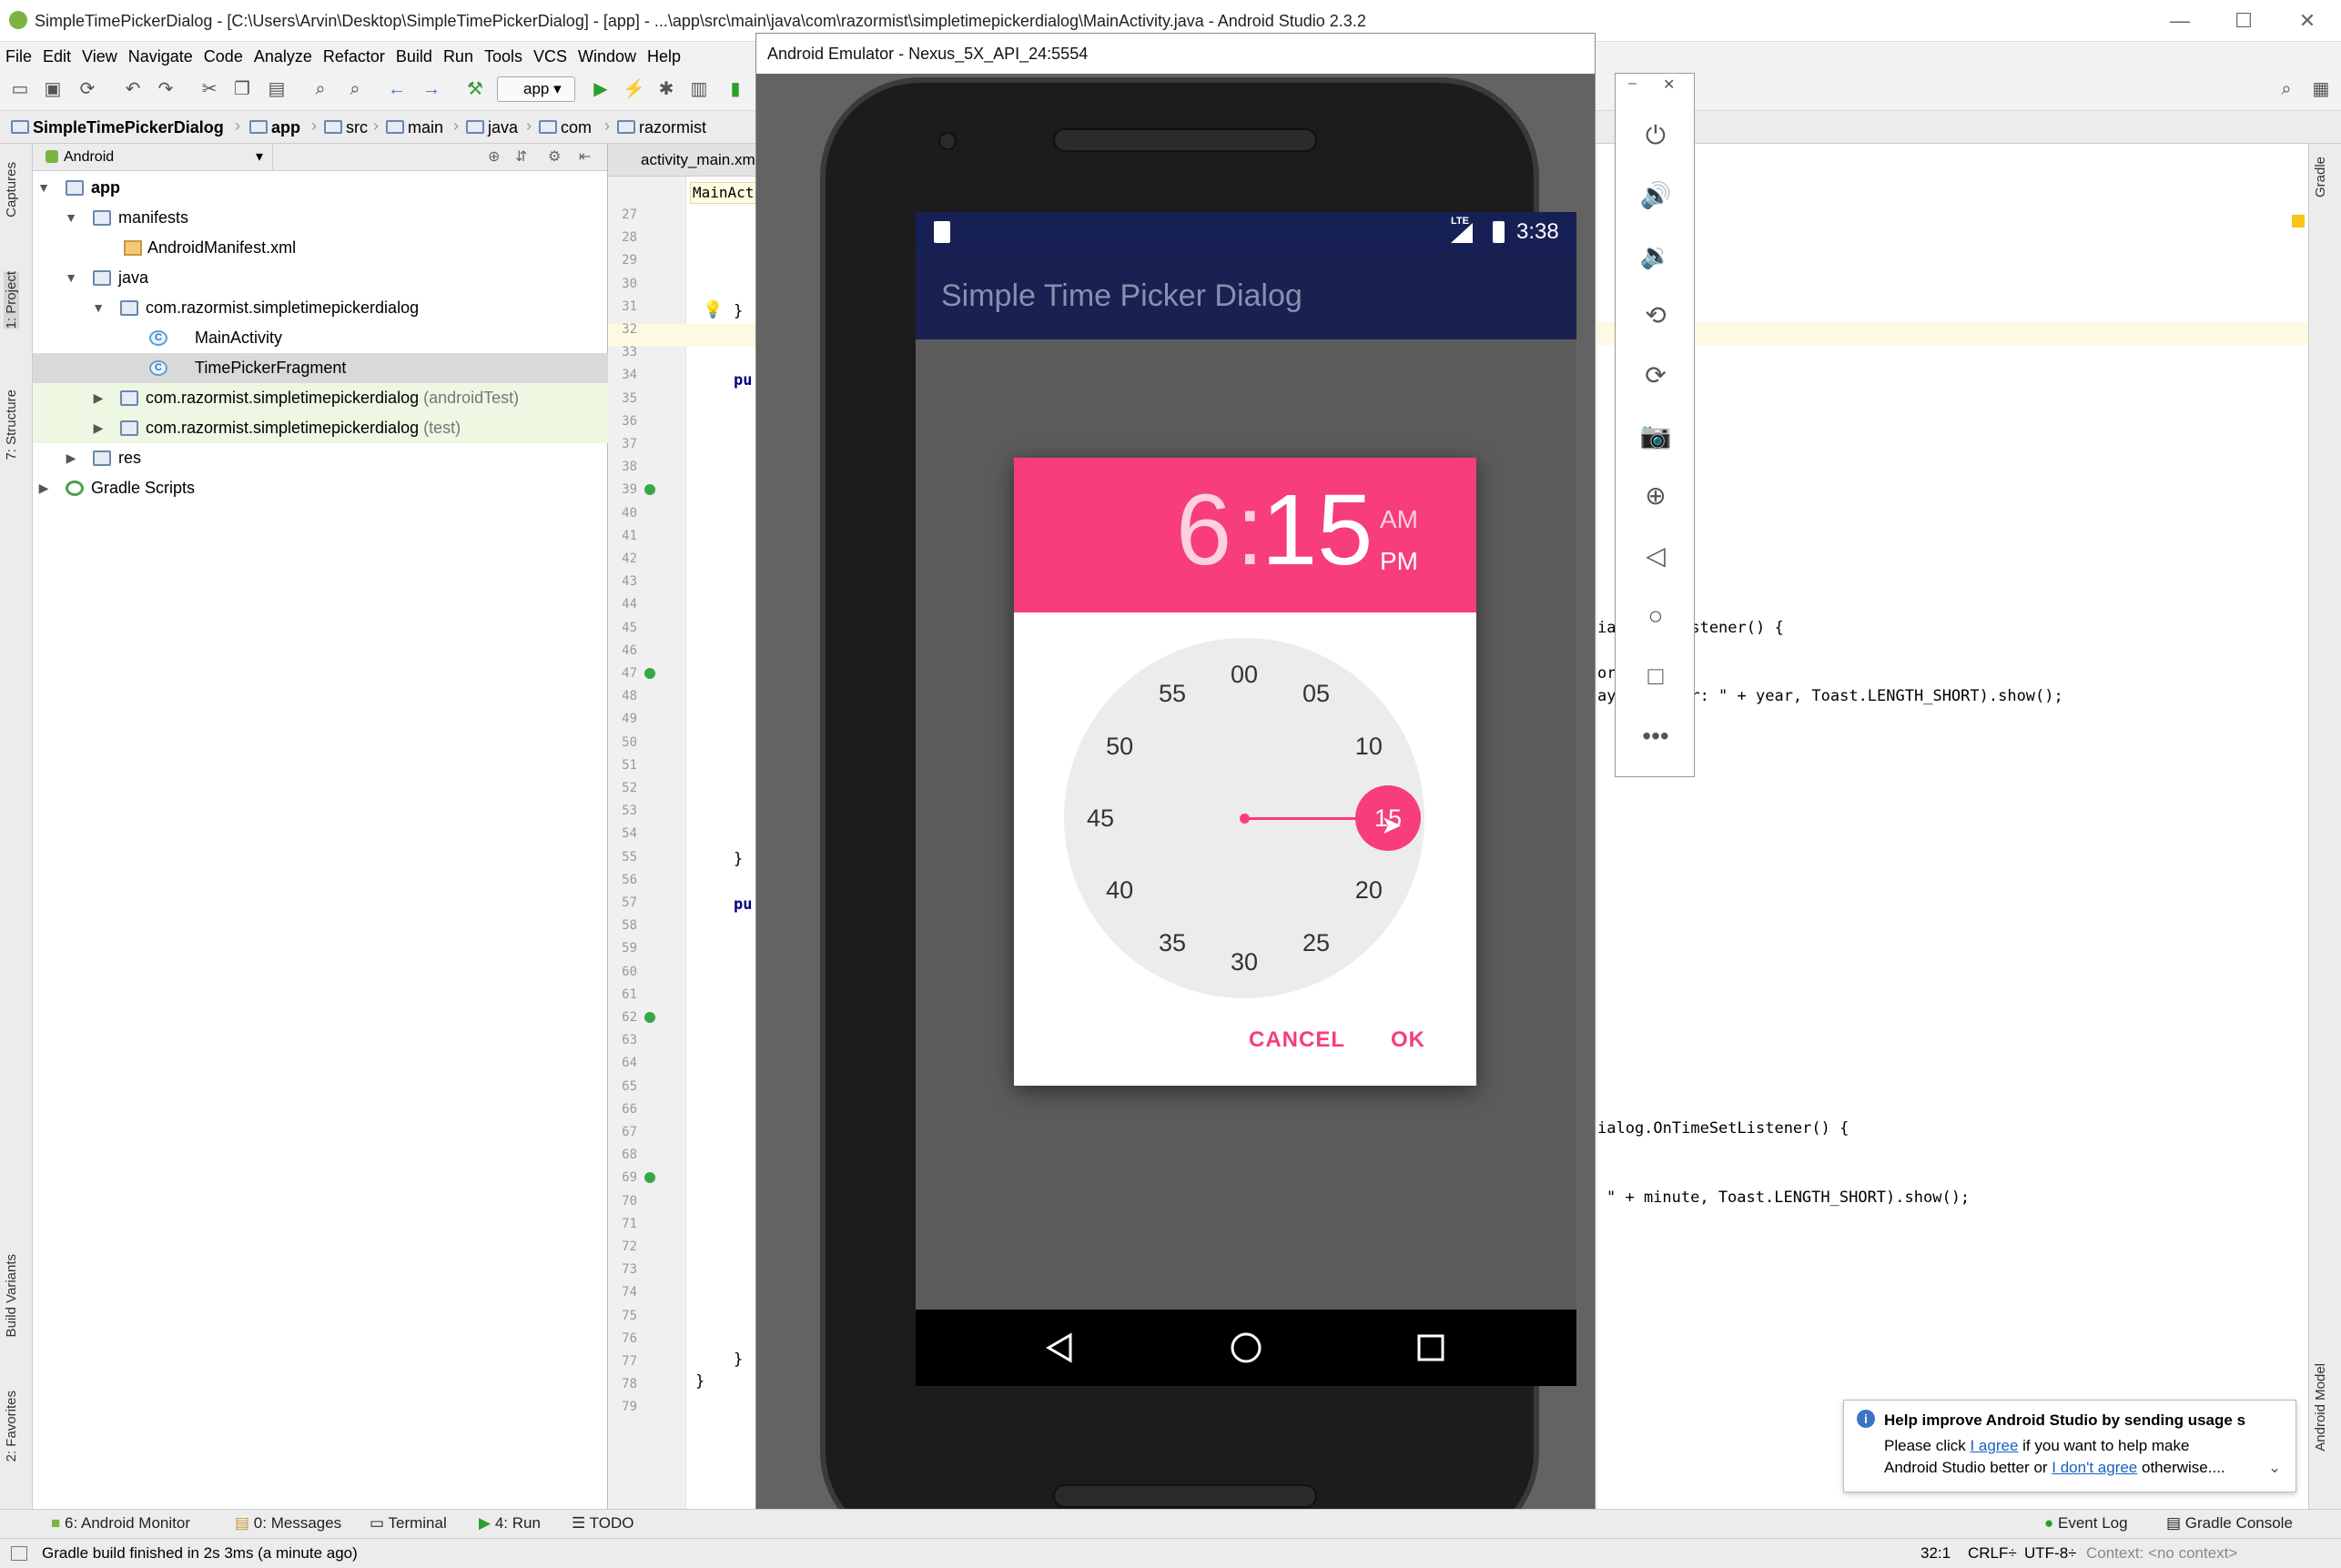 The width and height of the screenshot is (2341, 1568). I want to click on tab-gradle: Gradle, so click(2320, 177).